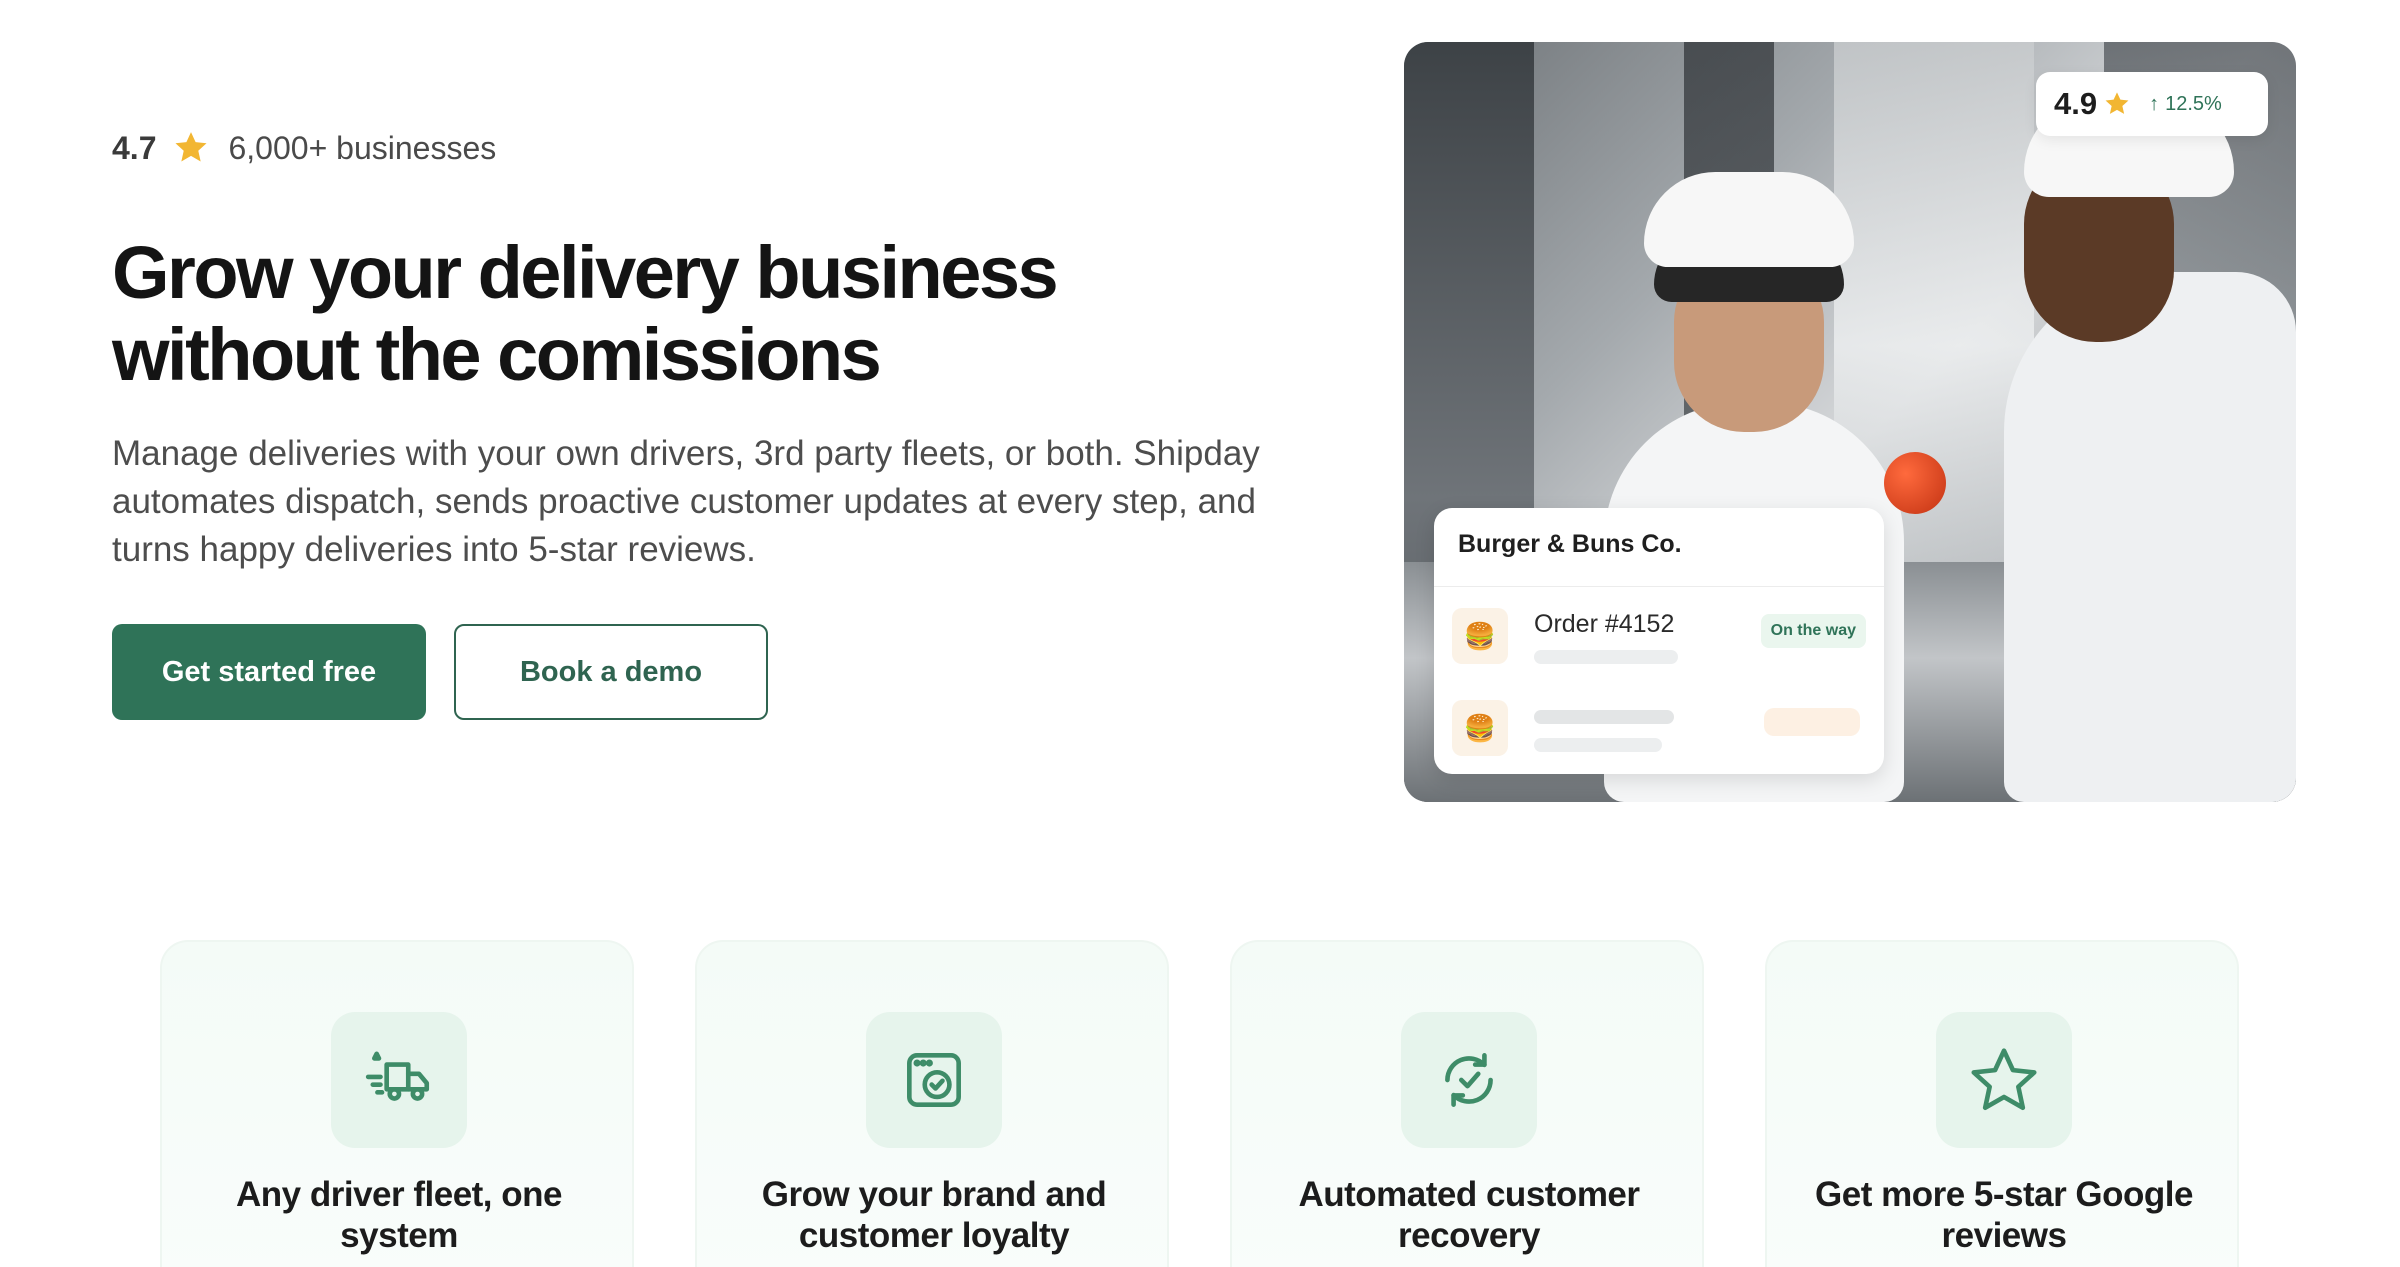 The image size is (2400, 1267). I want to click on arrow-up-icon: ↑, so click(2154, 103).